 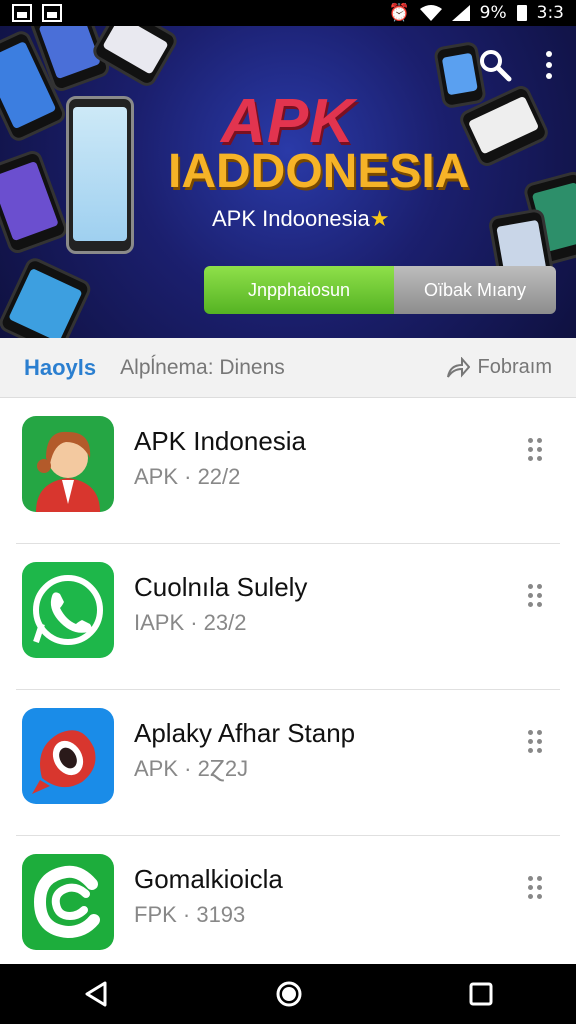 What do you see at coordinates (52, 13) in the screenshot?
I see `image-notification-icon` at bounding box center [52, 13].